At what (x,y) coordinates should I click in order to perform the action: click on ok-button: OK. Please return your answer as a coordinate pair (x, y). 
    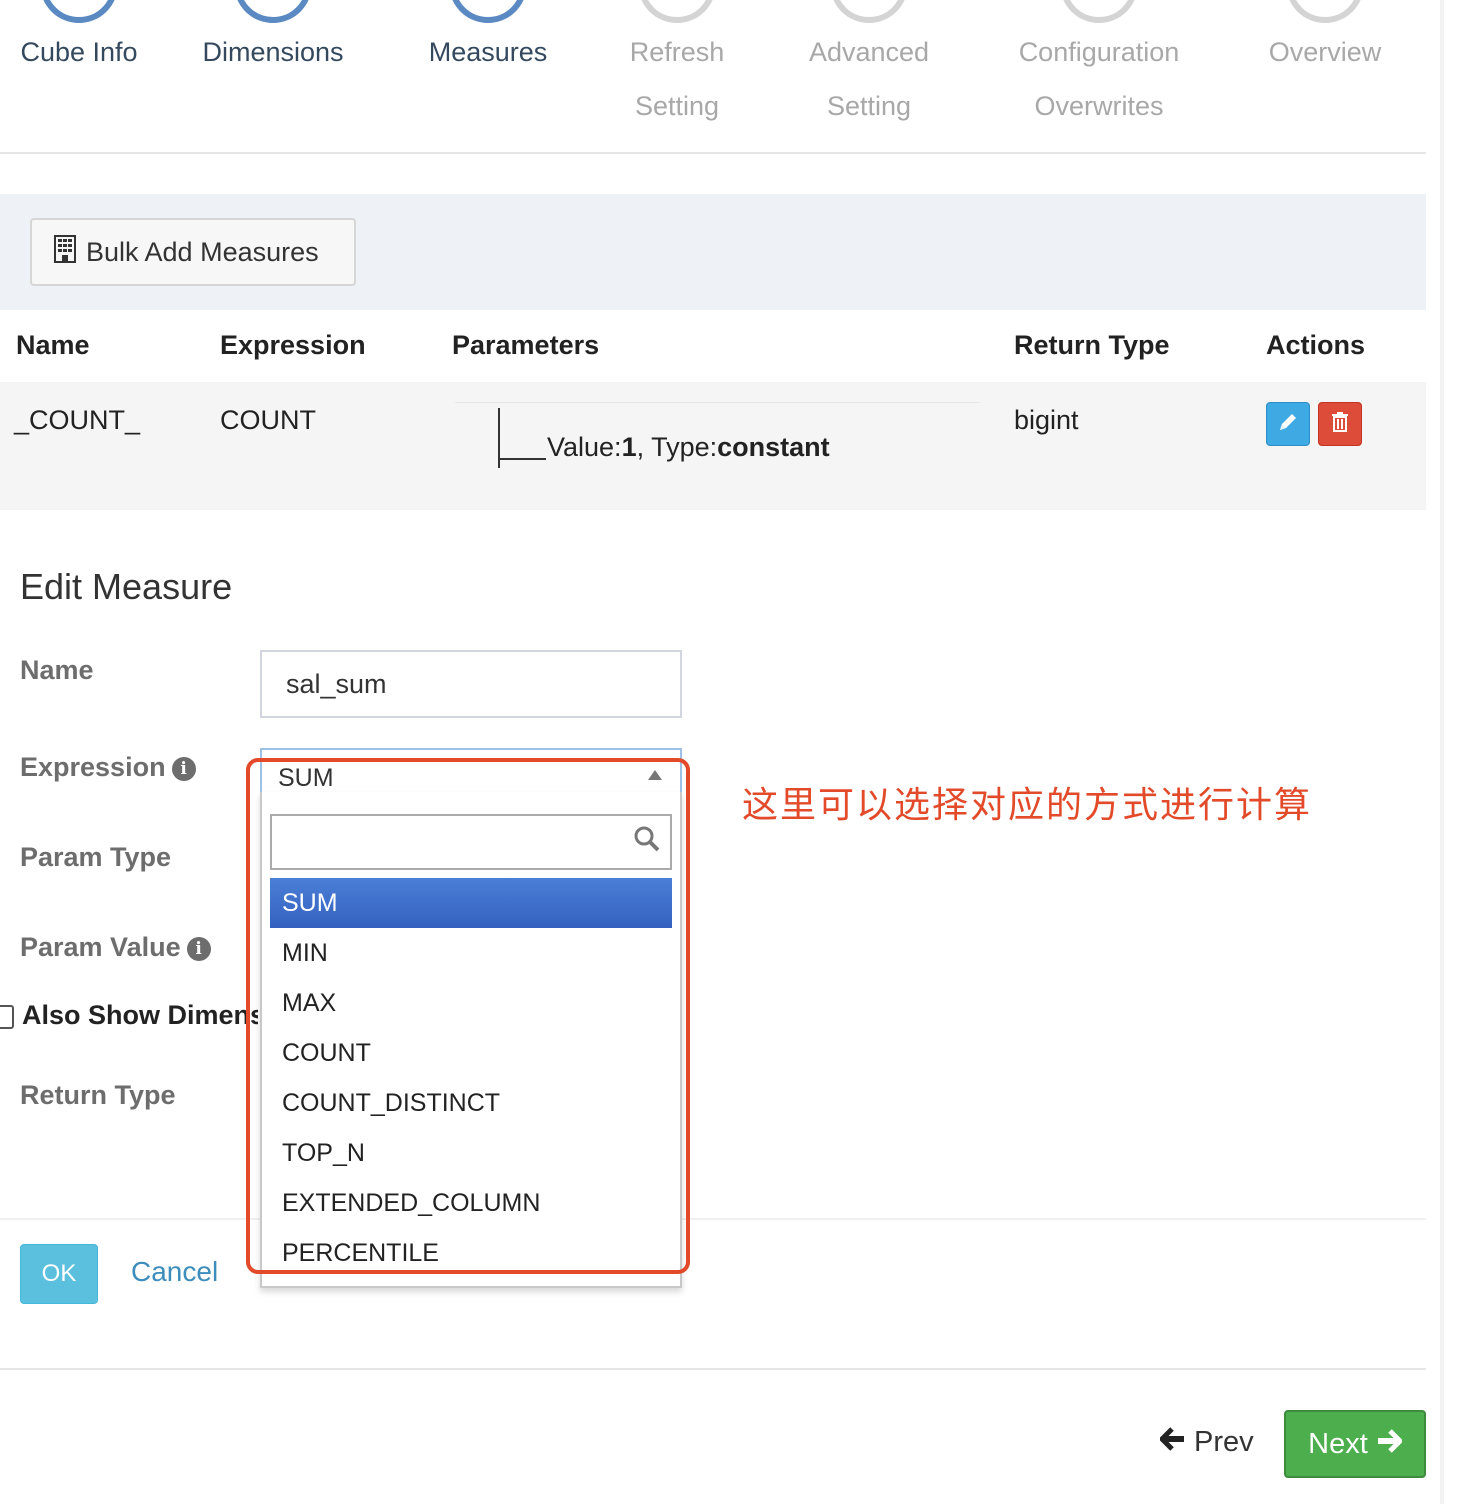
    Looking at the image, I should click on (59, 1274).